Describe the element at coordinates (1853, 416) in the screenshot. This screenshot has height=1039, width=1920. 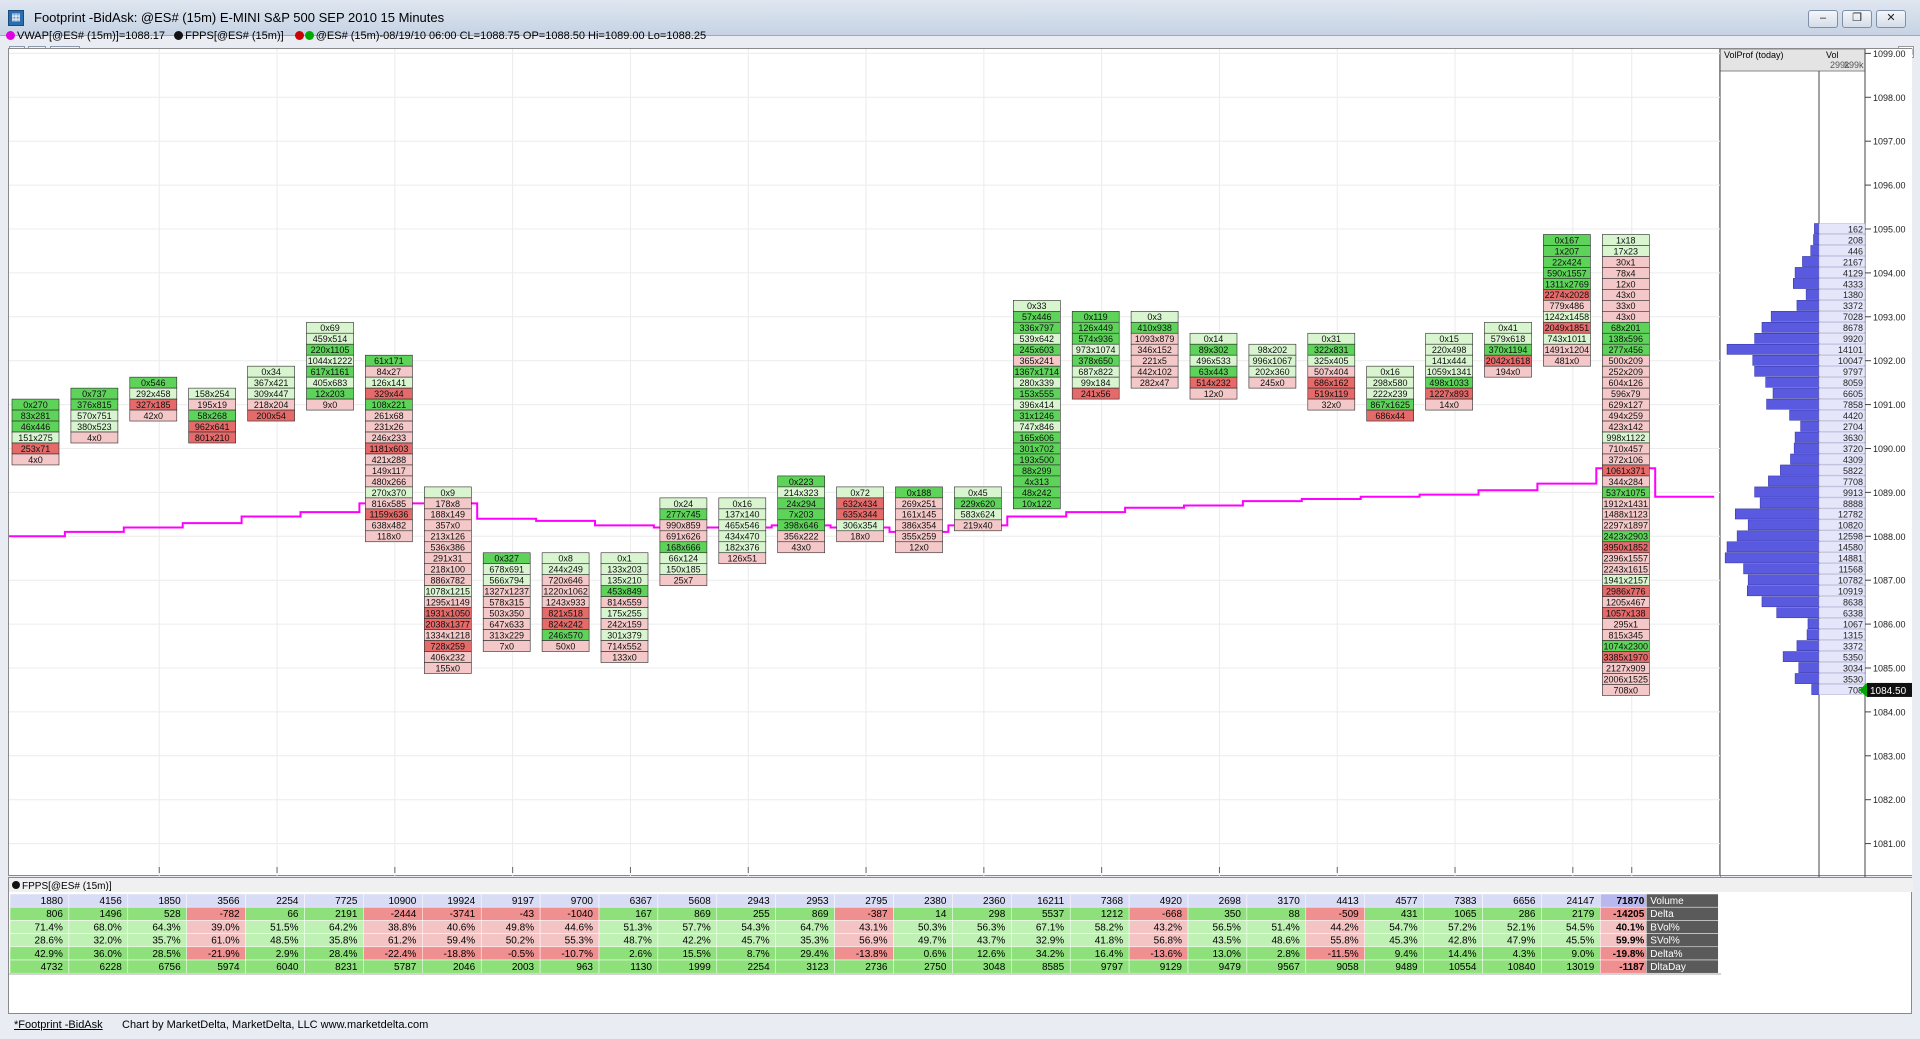
I see `profile-vol-label: 4420` at that location.